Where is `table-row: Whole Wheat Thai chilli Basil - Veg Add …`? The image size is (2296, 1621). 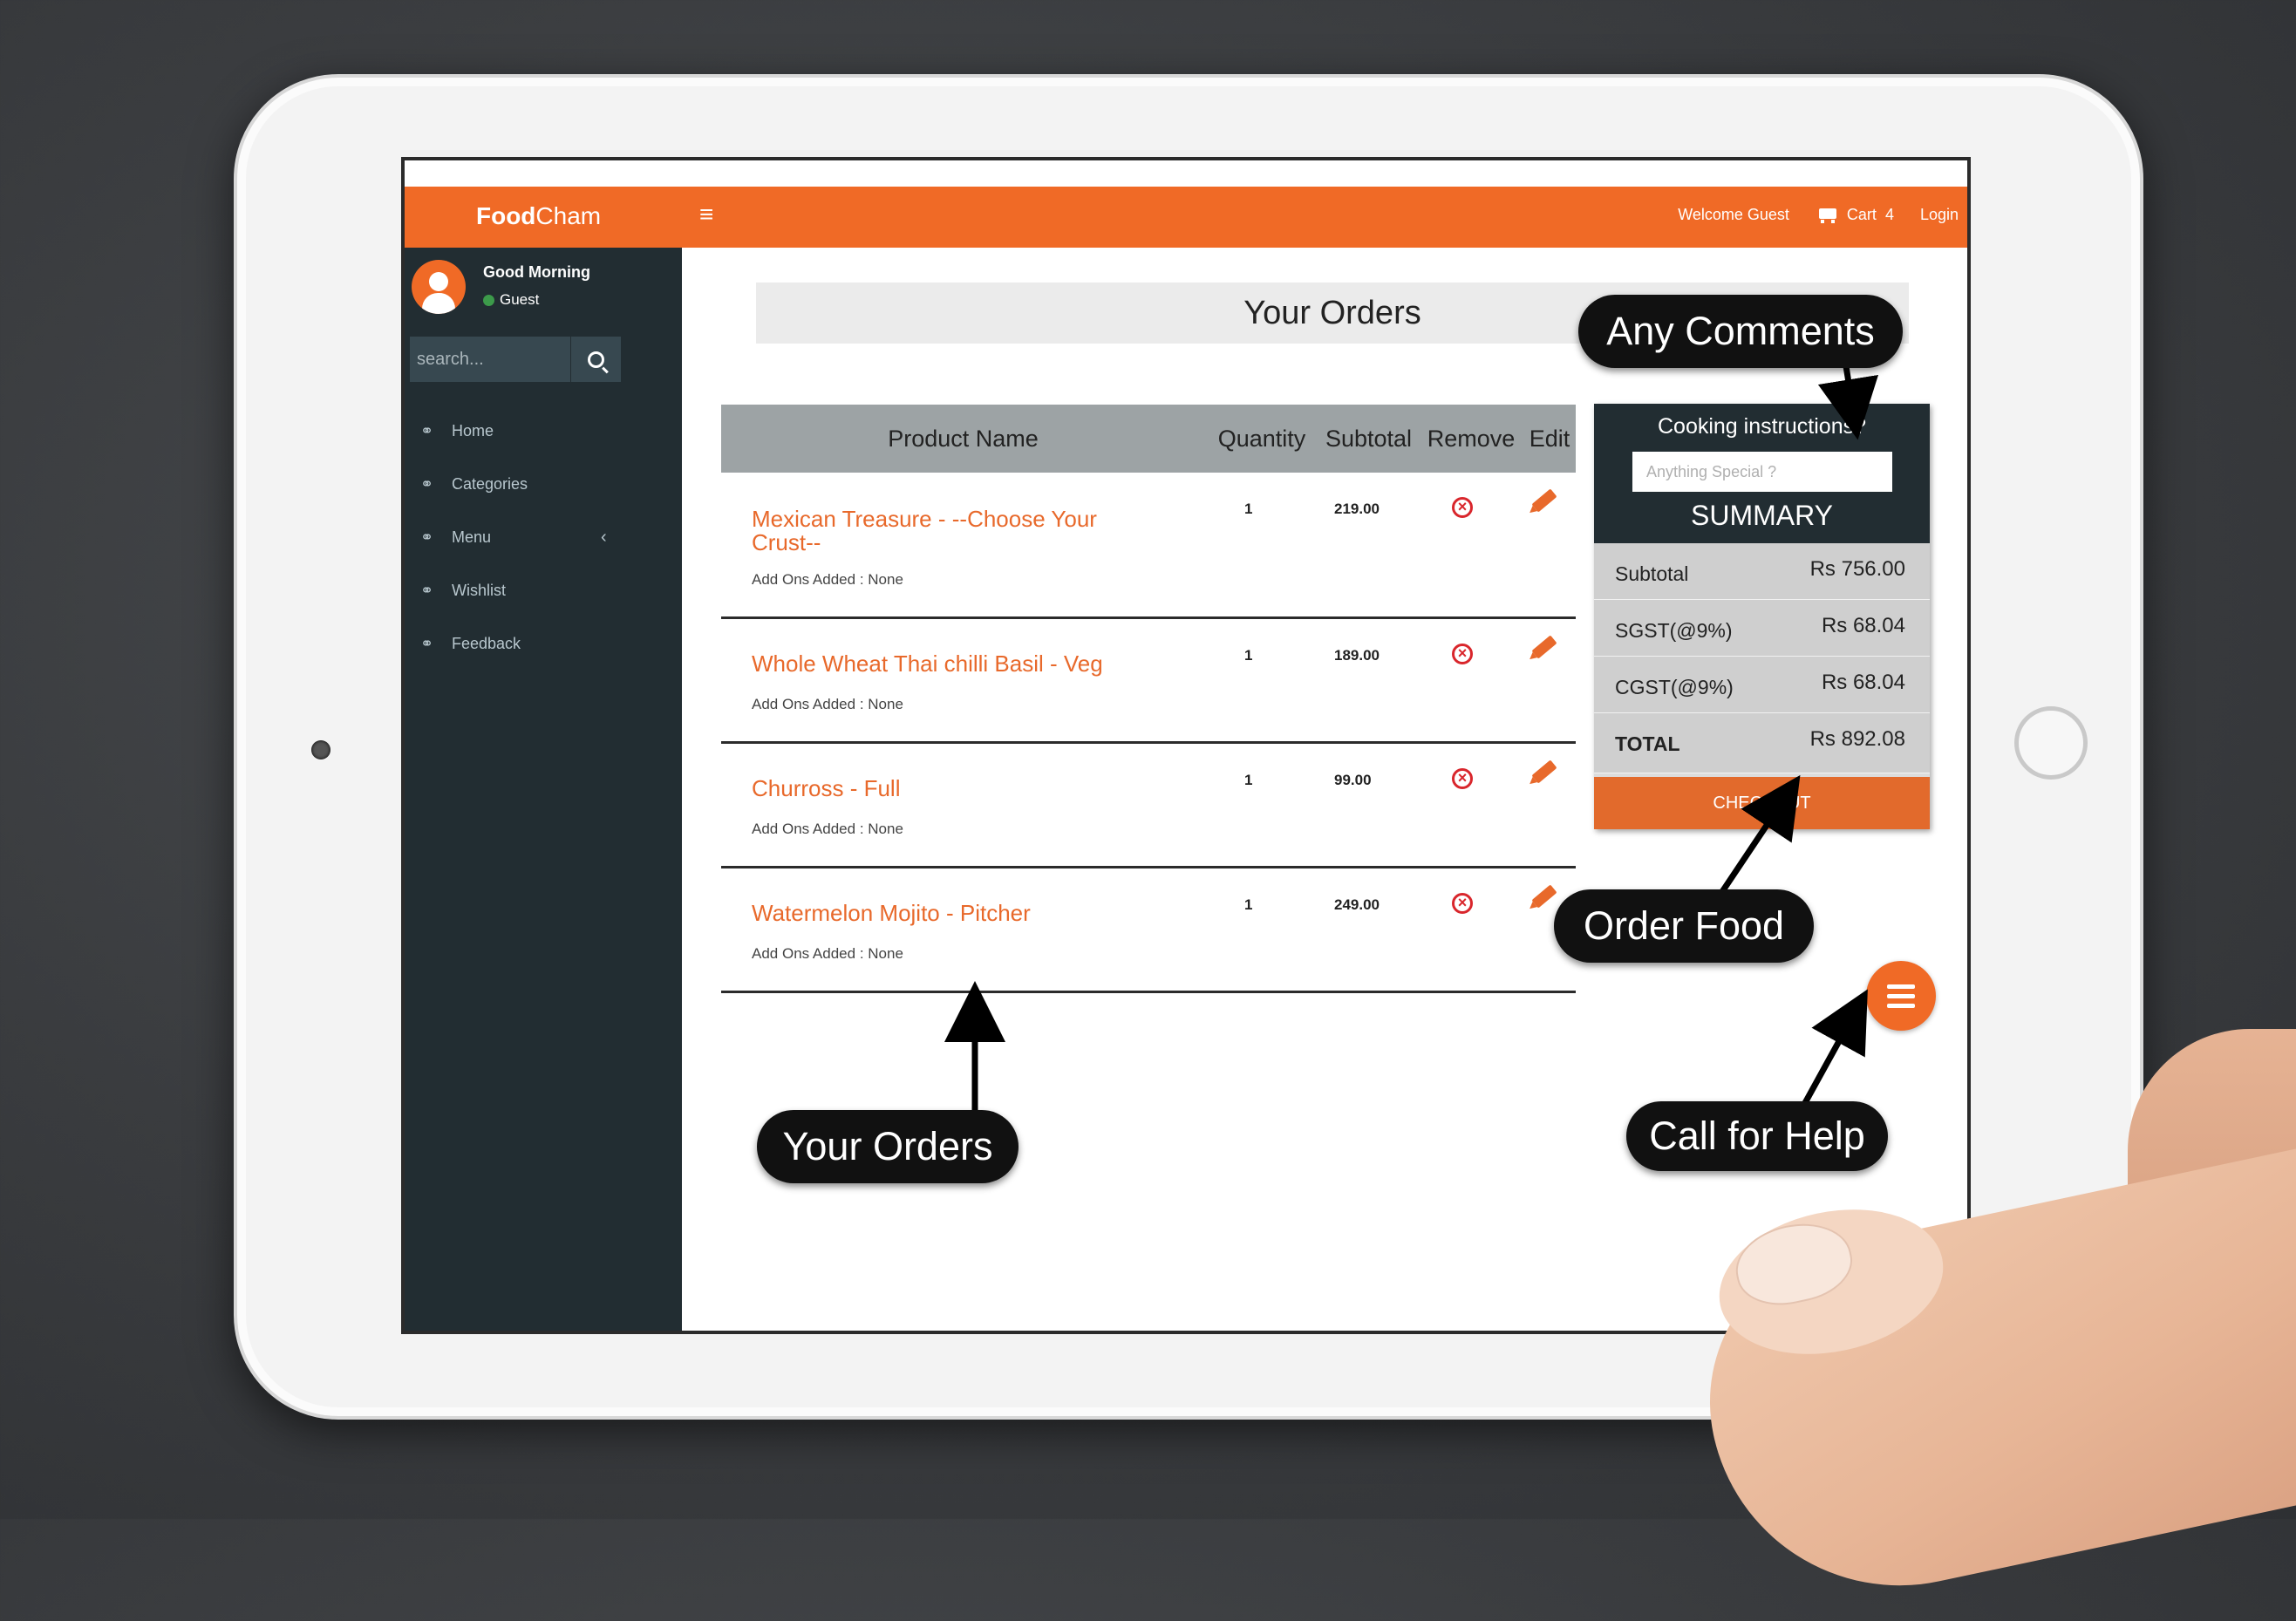
table-row: Whole Wheat Thai chilli Basil - Veg Add … is located at coordinates (1148, 681).